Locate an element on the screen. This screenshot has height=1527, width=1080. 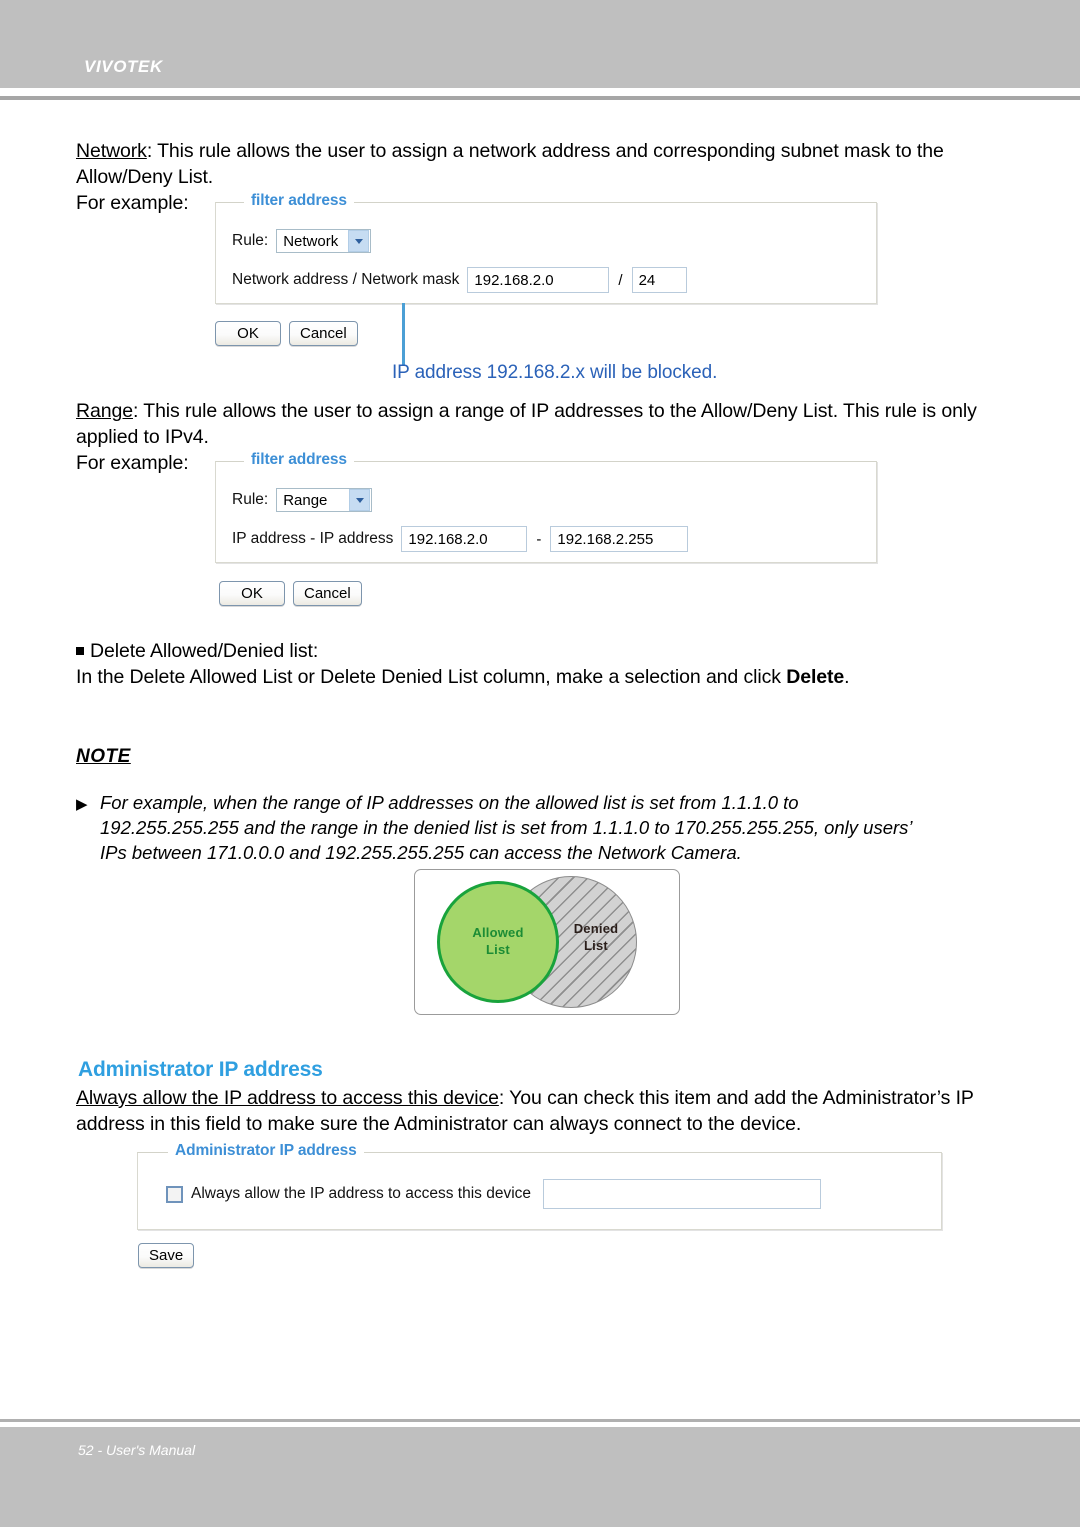
square-bullet-icon is located at coordinates (80, 651).